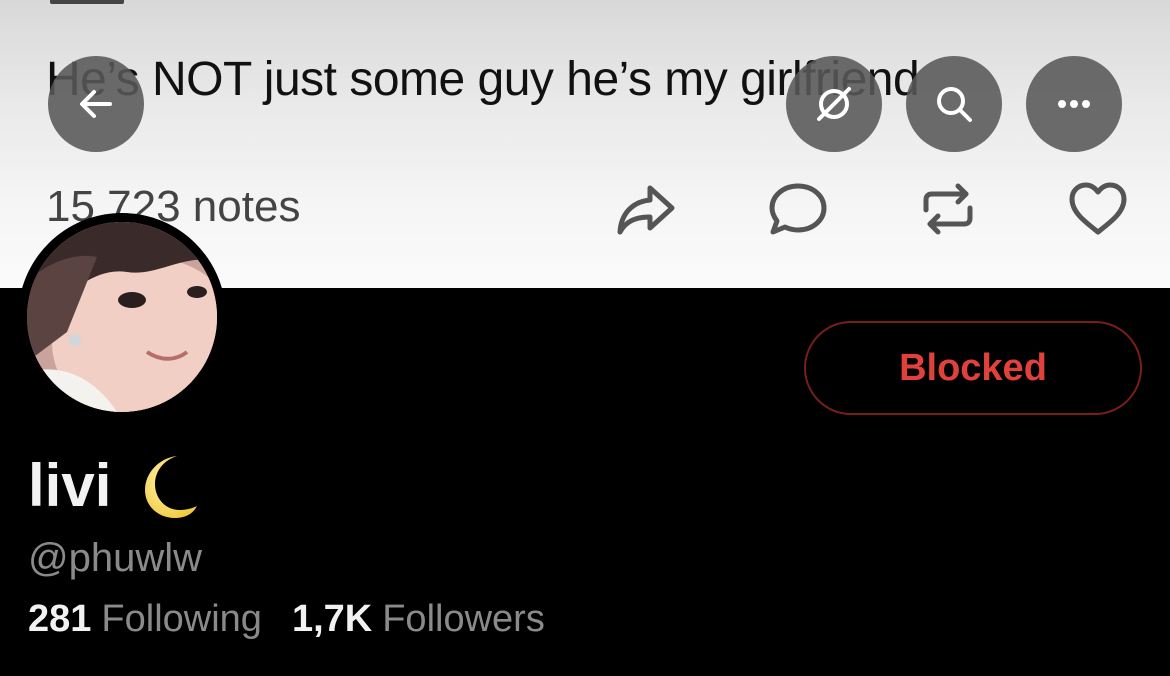 The image size is (1170, 676). I want to click on avatar-ring, so click(122, 317).